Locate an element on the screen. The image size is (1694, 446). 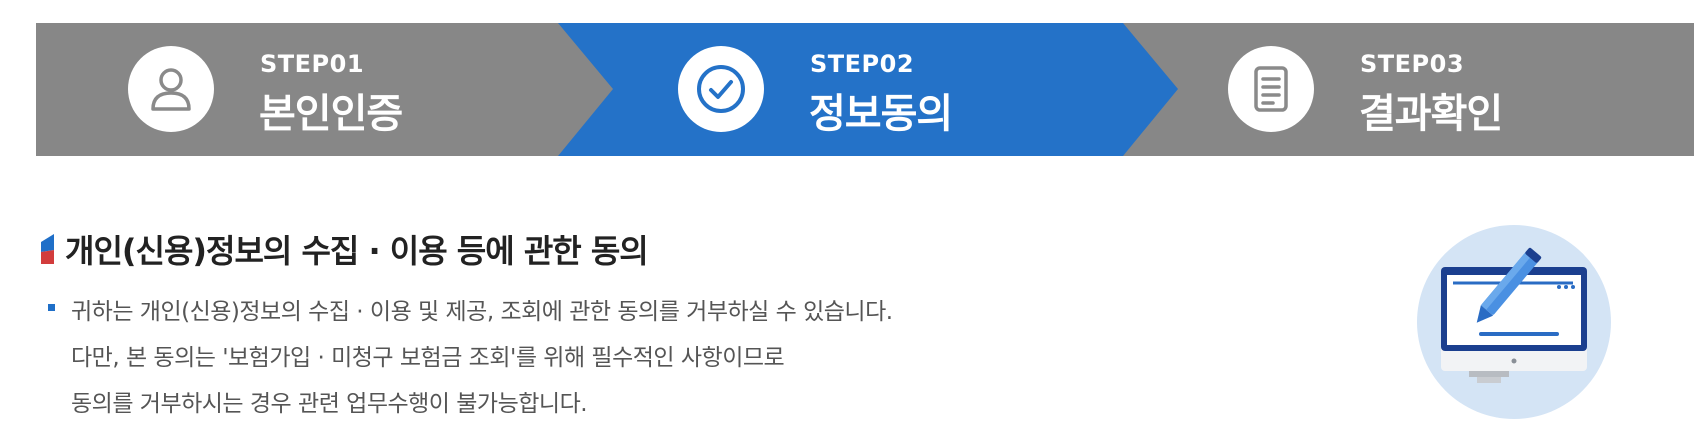
step-1-icon-circle is located at coordinates (171, 89).